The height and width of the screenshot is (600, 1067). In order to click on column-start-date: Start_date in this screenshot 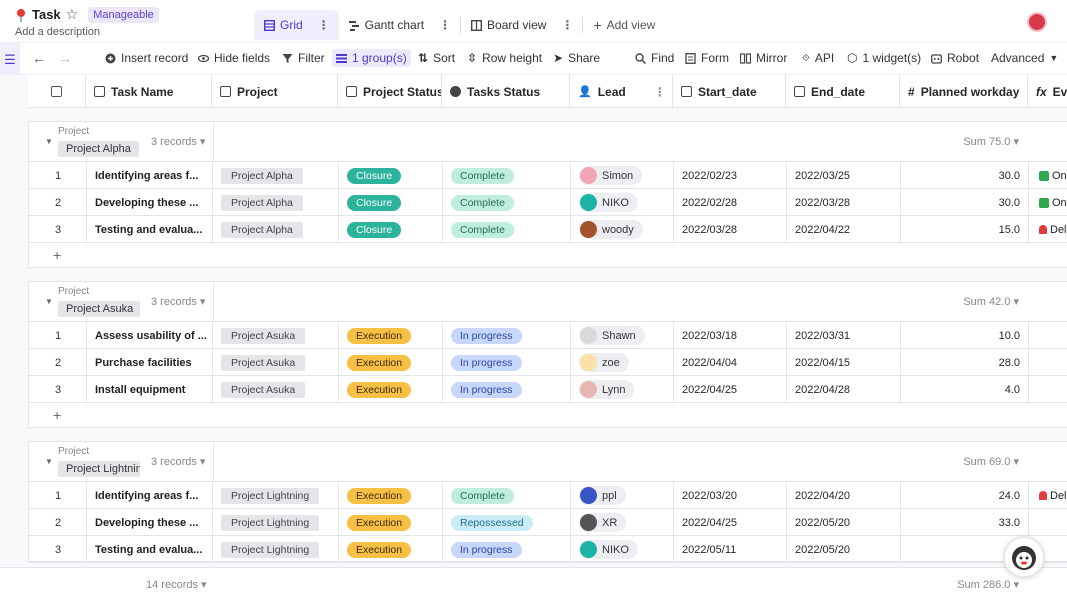, I will do `click(729, 91)`.